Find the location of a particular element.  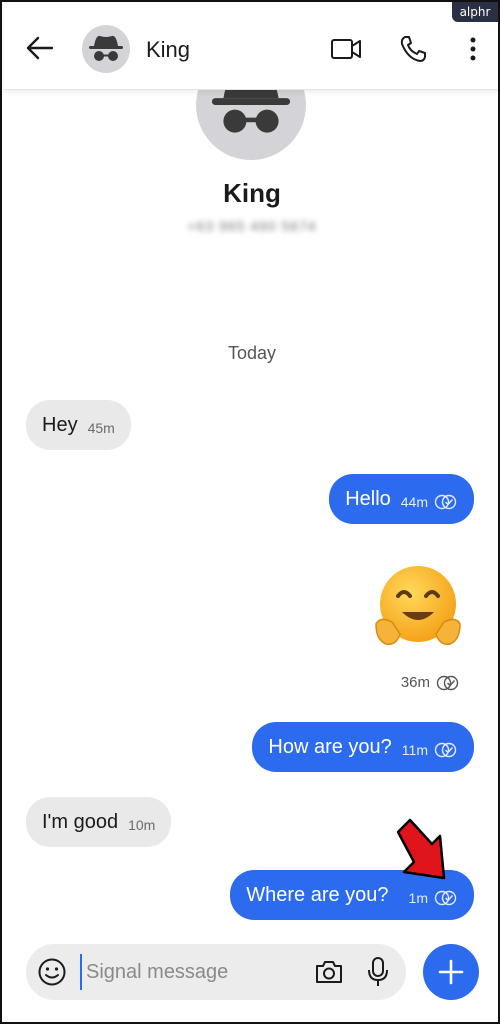

profile-name: King is located at coordinates (252, 193).